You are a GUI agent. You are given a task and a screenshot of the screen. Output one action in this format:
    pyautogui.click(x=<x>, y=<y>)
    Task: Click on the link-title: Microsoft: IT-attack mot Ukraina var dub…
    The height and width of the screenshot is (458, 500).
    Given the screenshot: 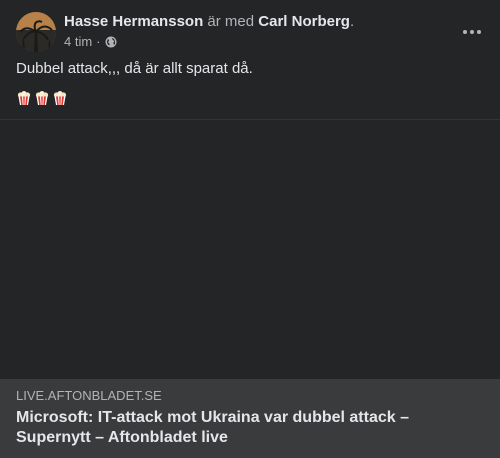 What is the action you would take?
    pyautogui.click(x=250, y=428)
    